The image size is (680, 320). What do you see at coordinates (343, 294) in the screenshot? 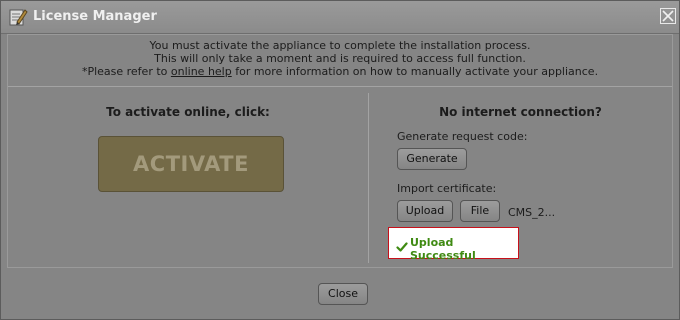
I see `close-button: Close` at bounding box center [343, 294].